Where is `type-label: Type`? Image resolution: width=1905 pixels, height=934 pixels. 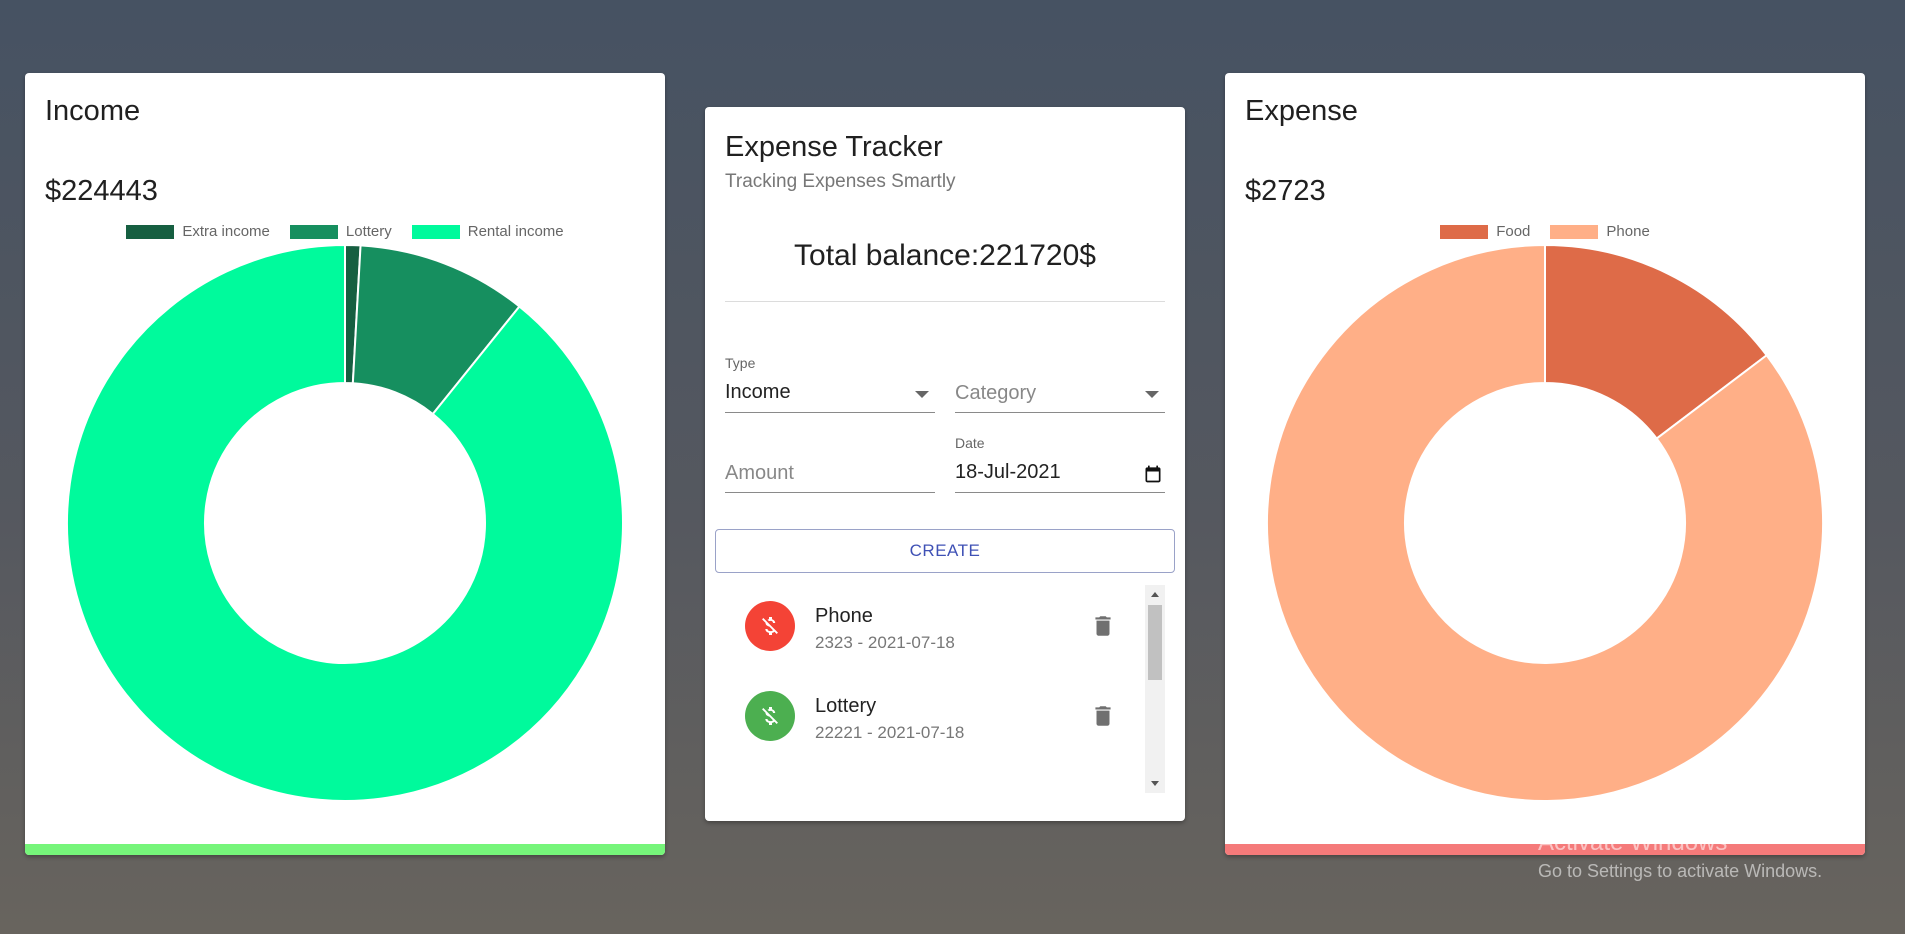 type-label: Type is located at coordinates (740, 363).